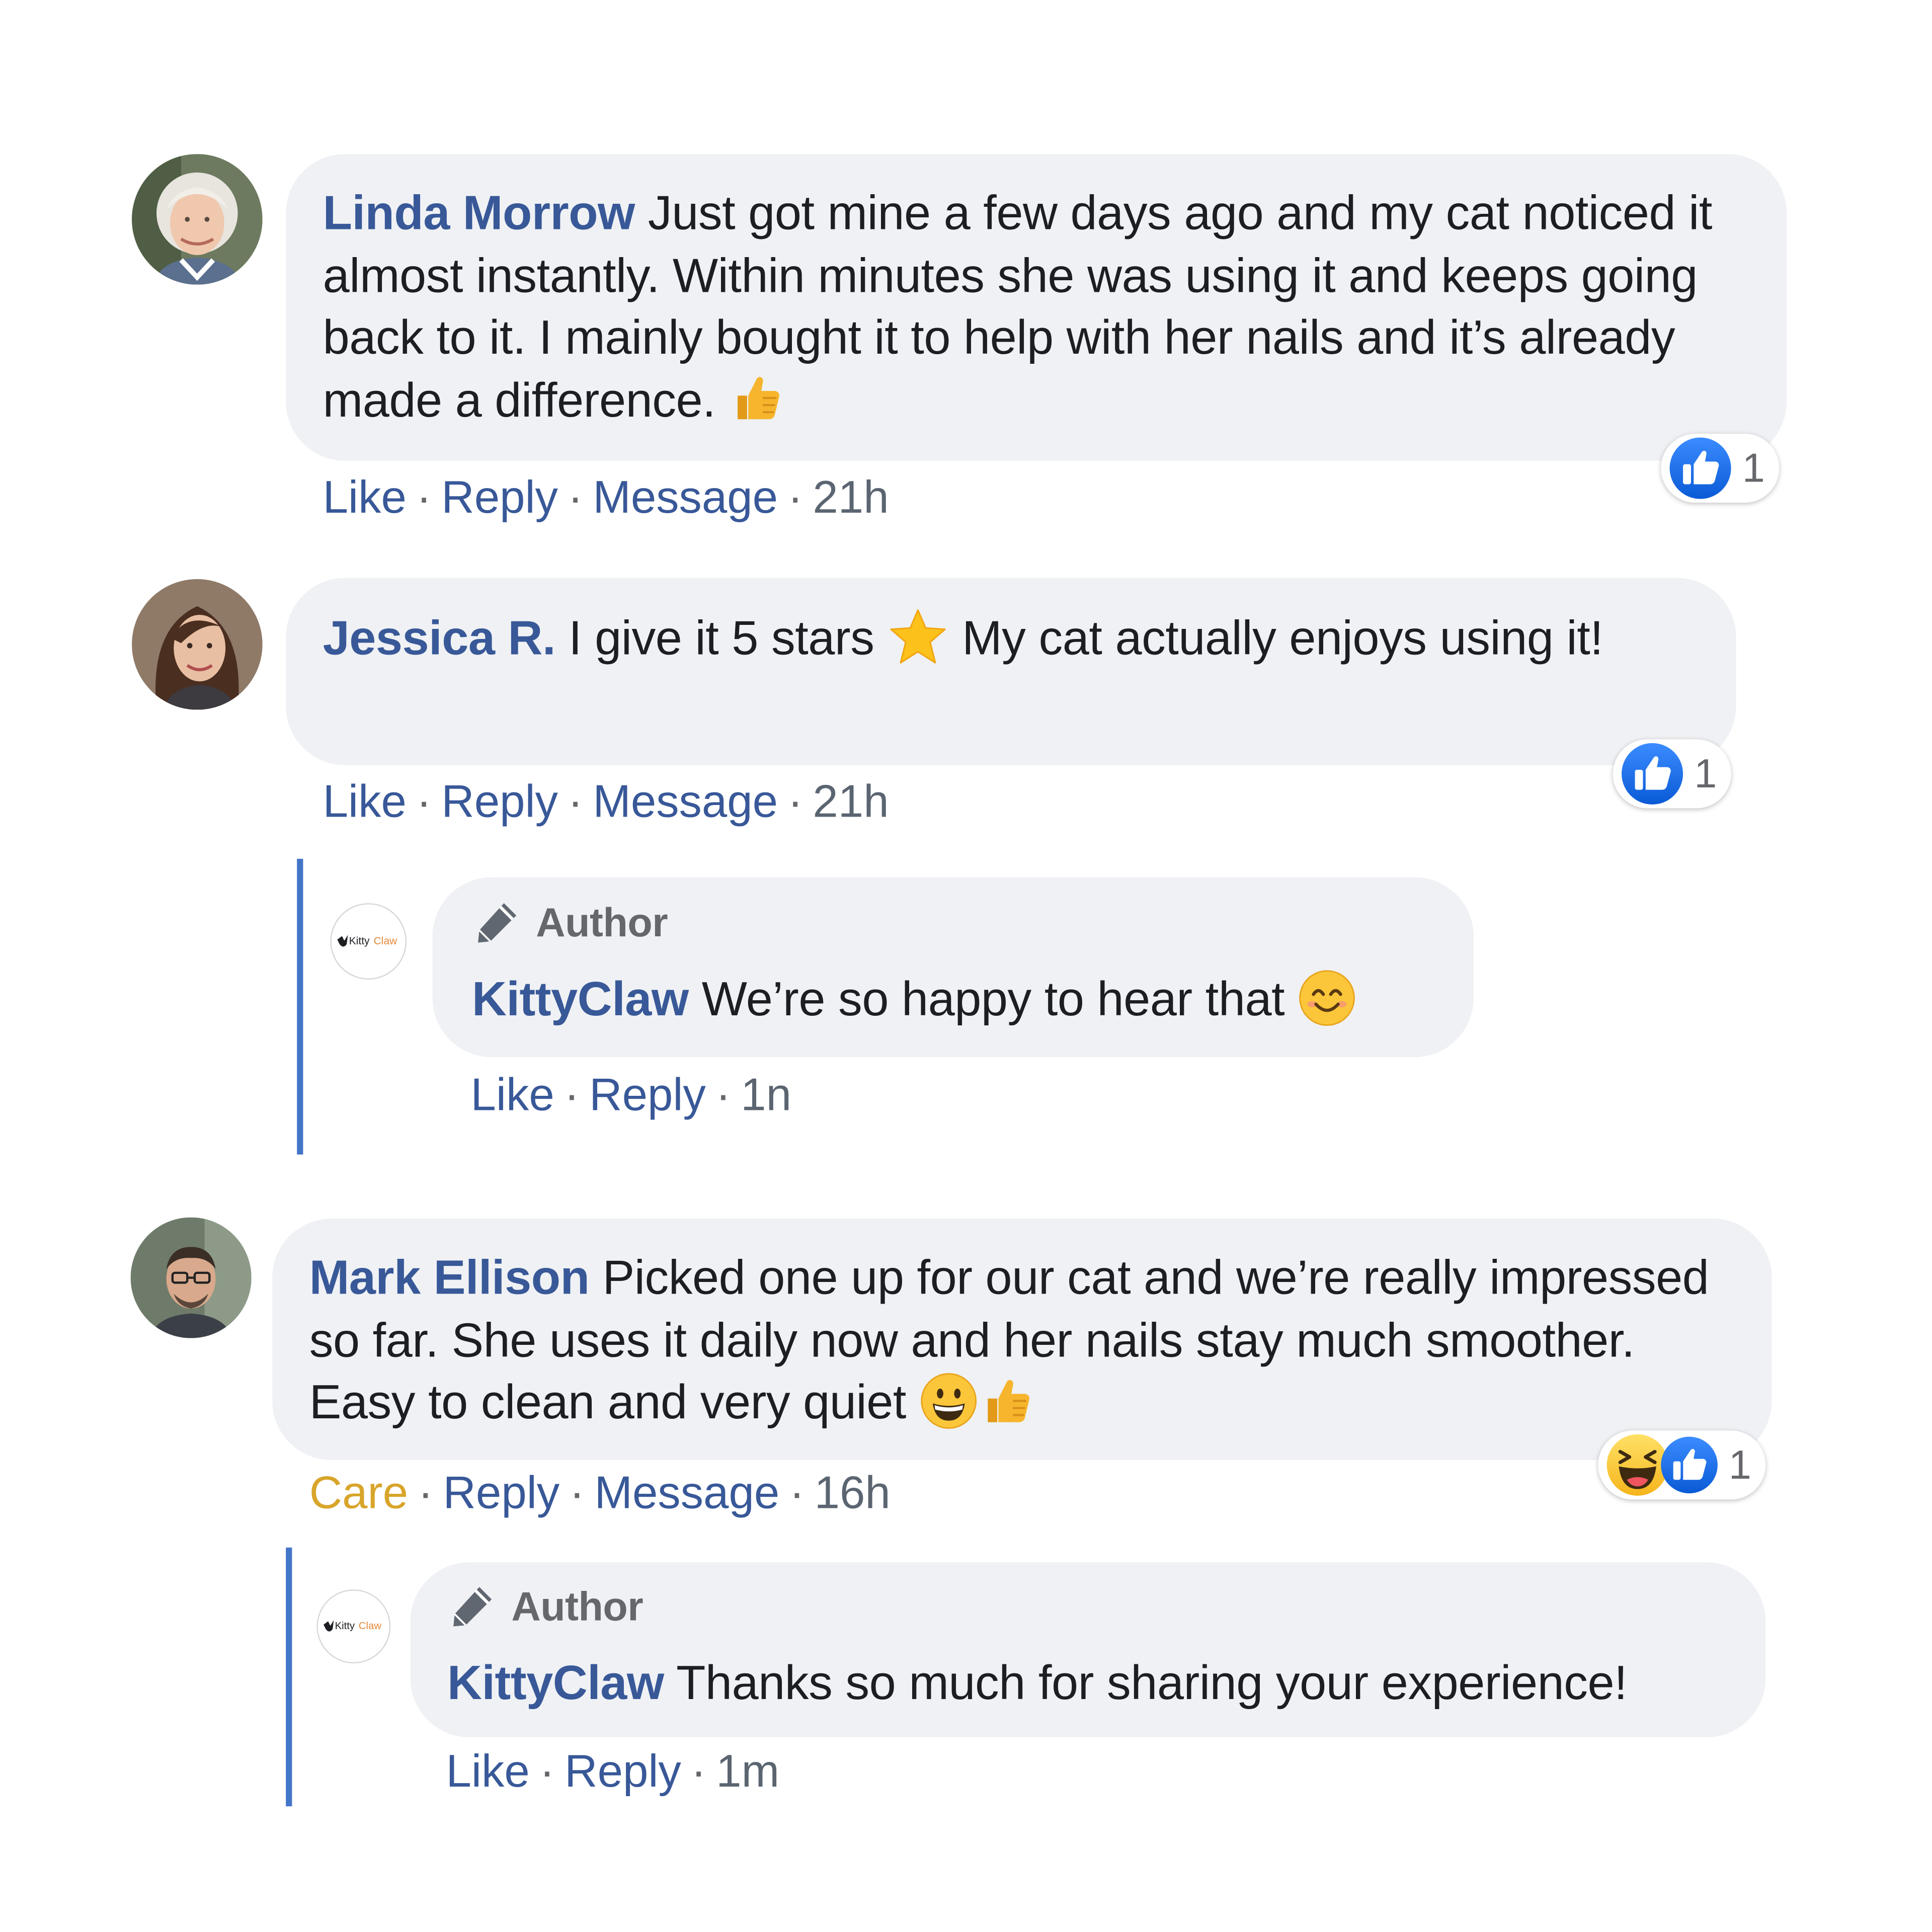  Describe the element at coordinates (919, 637) in the screenshot. I see `star-emoji` at that location.